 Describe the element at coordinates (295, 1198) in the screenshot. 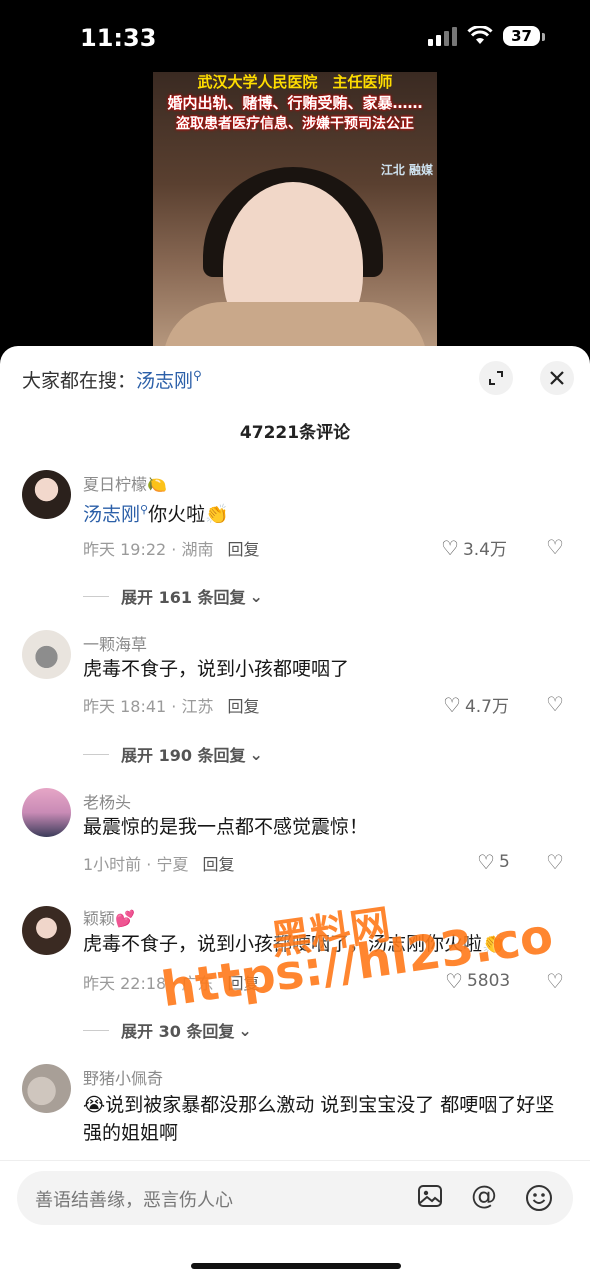

I see `comment-input: 善语结善缘，恶言伤人心 @` at that location.